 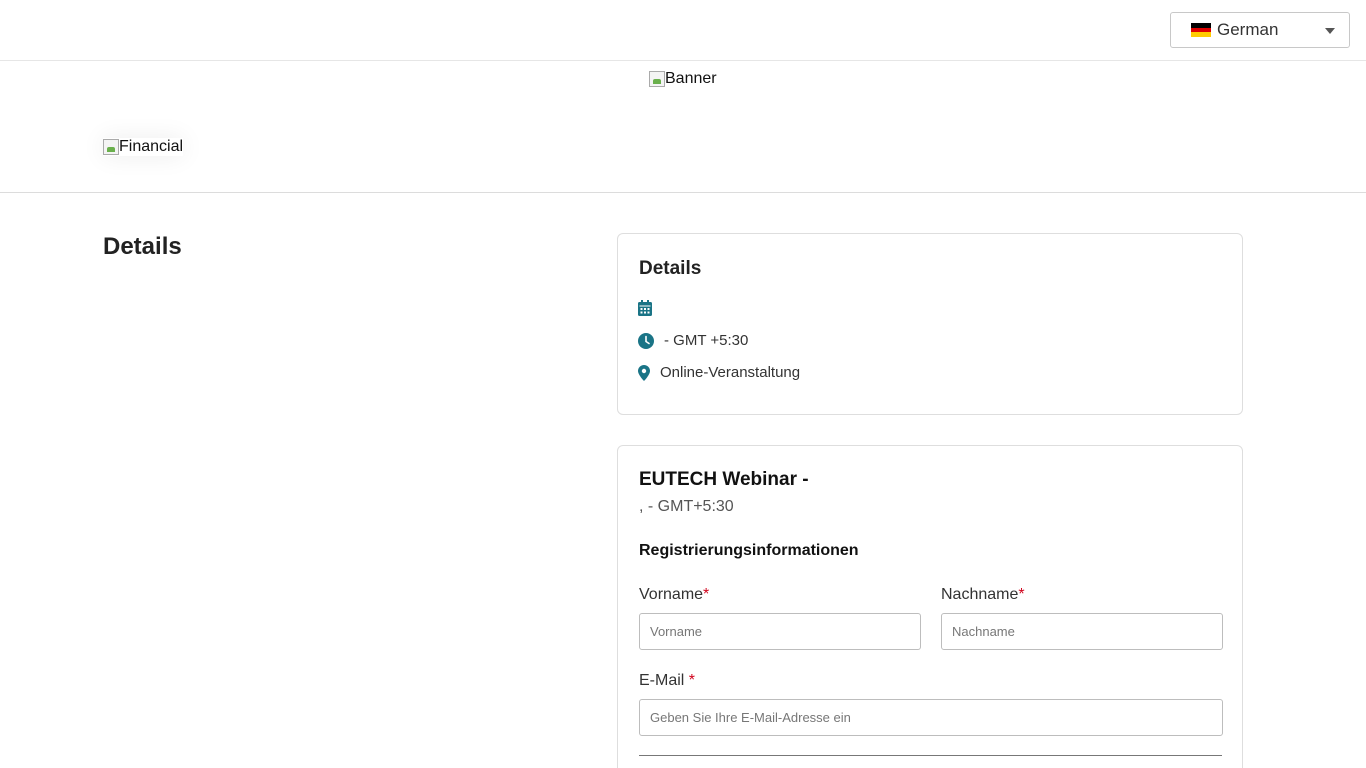 What do you see at coordinates (664, 680) in the screenshot?
I see `email-label-text: E-Mail` at bounding box center [664, 680].